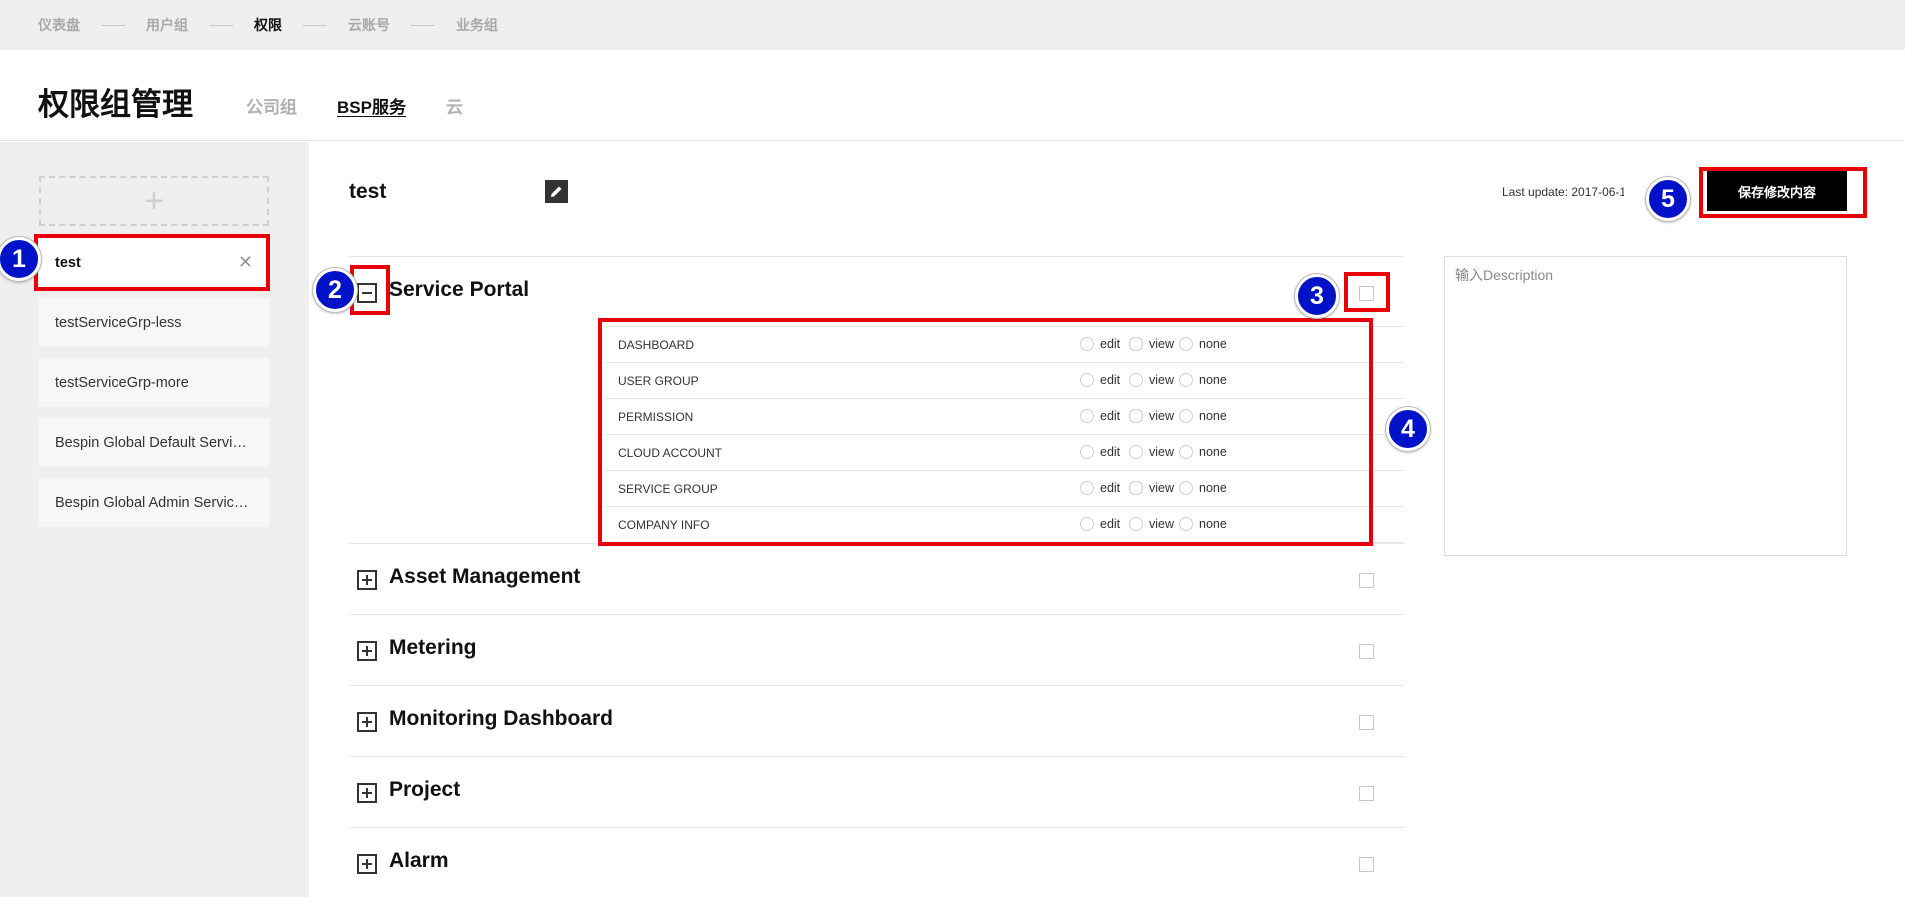  What do you see at coordinates (1408, 429) in the screenshot?
I see `annotation-badge-4: 4` at bounding box center [1408, 429].